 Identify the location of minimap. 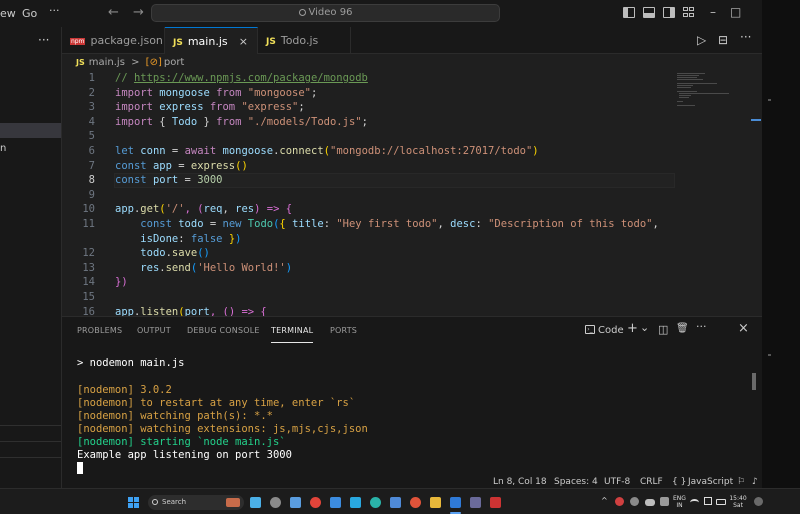
(707, 92).